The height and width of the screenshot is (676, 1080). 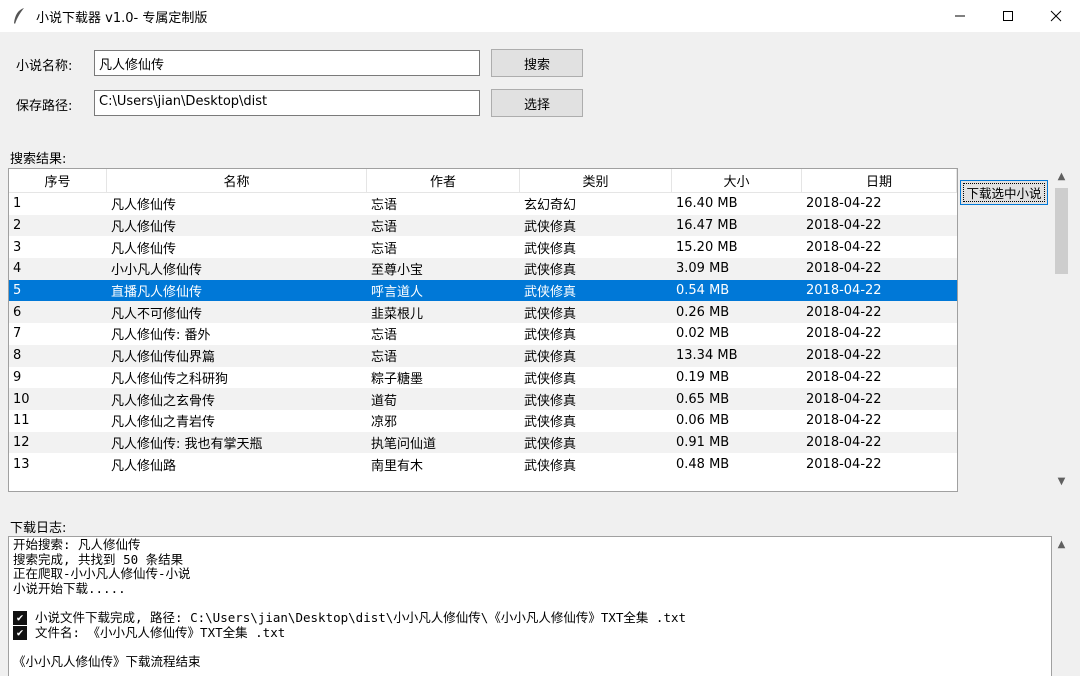 I want to click on table-cell: 凡人修仙传之科研狗, so click(x=170, y=379).